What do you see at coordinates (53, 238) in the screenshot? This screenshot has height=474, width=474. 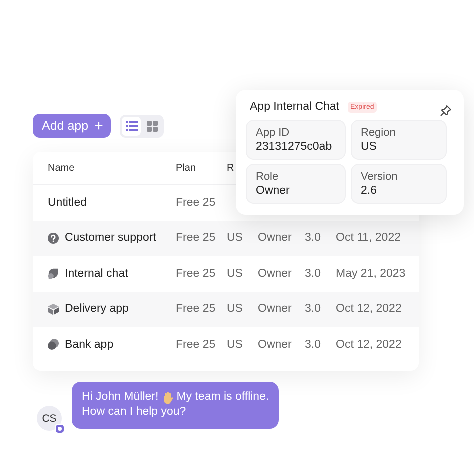 I see `question-icon` at bounding box center [53, 238].